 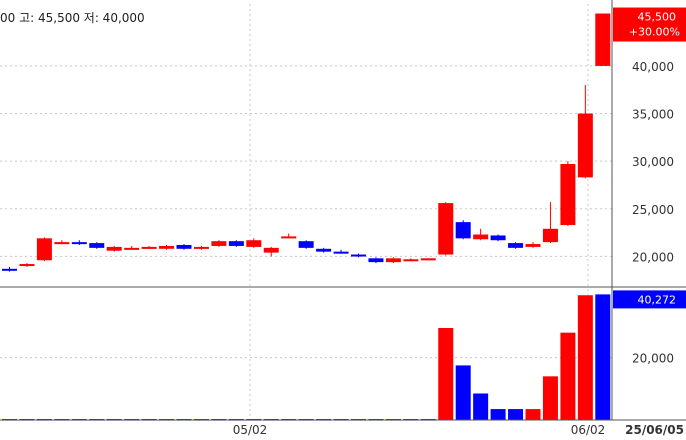 What do you see at coordinates (250, 430) in the screenshot?
I see `x-tick-label: 05/02` at bounding box center [250, 430].